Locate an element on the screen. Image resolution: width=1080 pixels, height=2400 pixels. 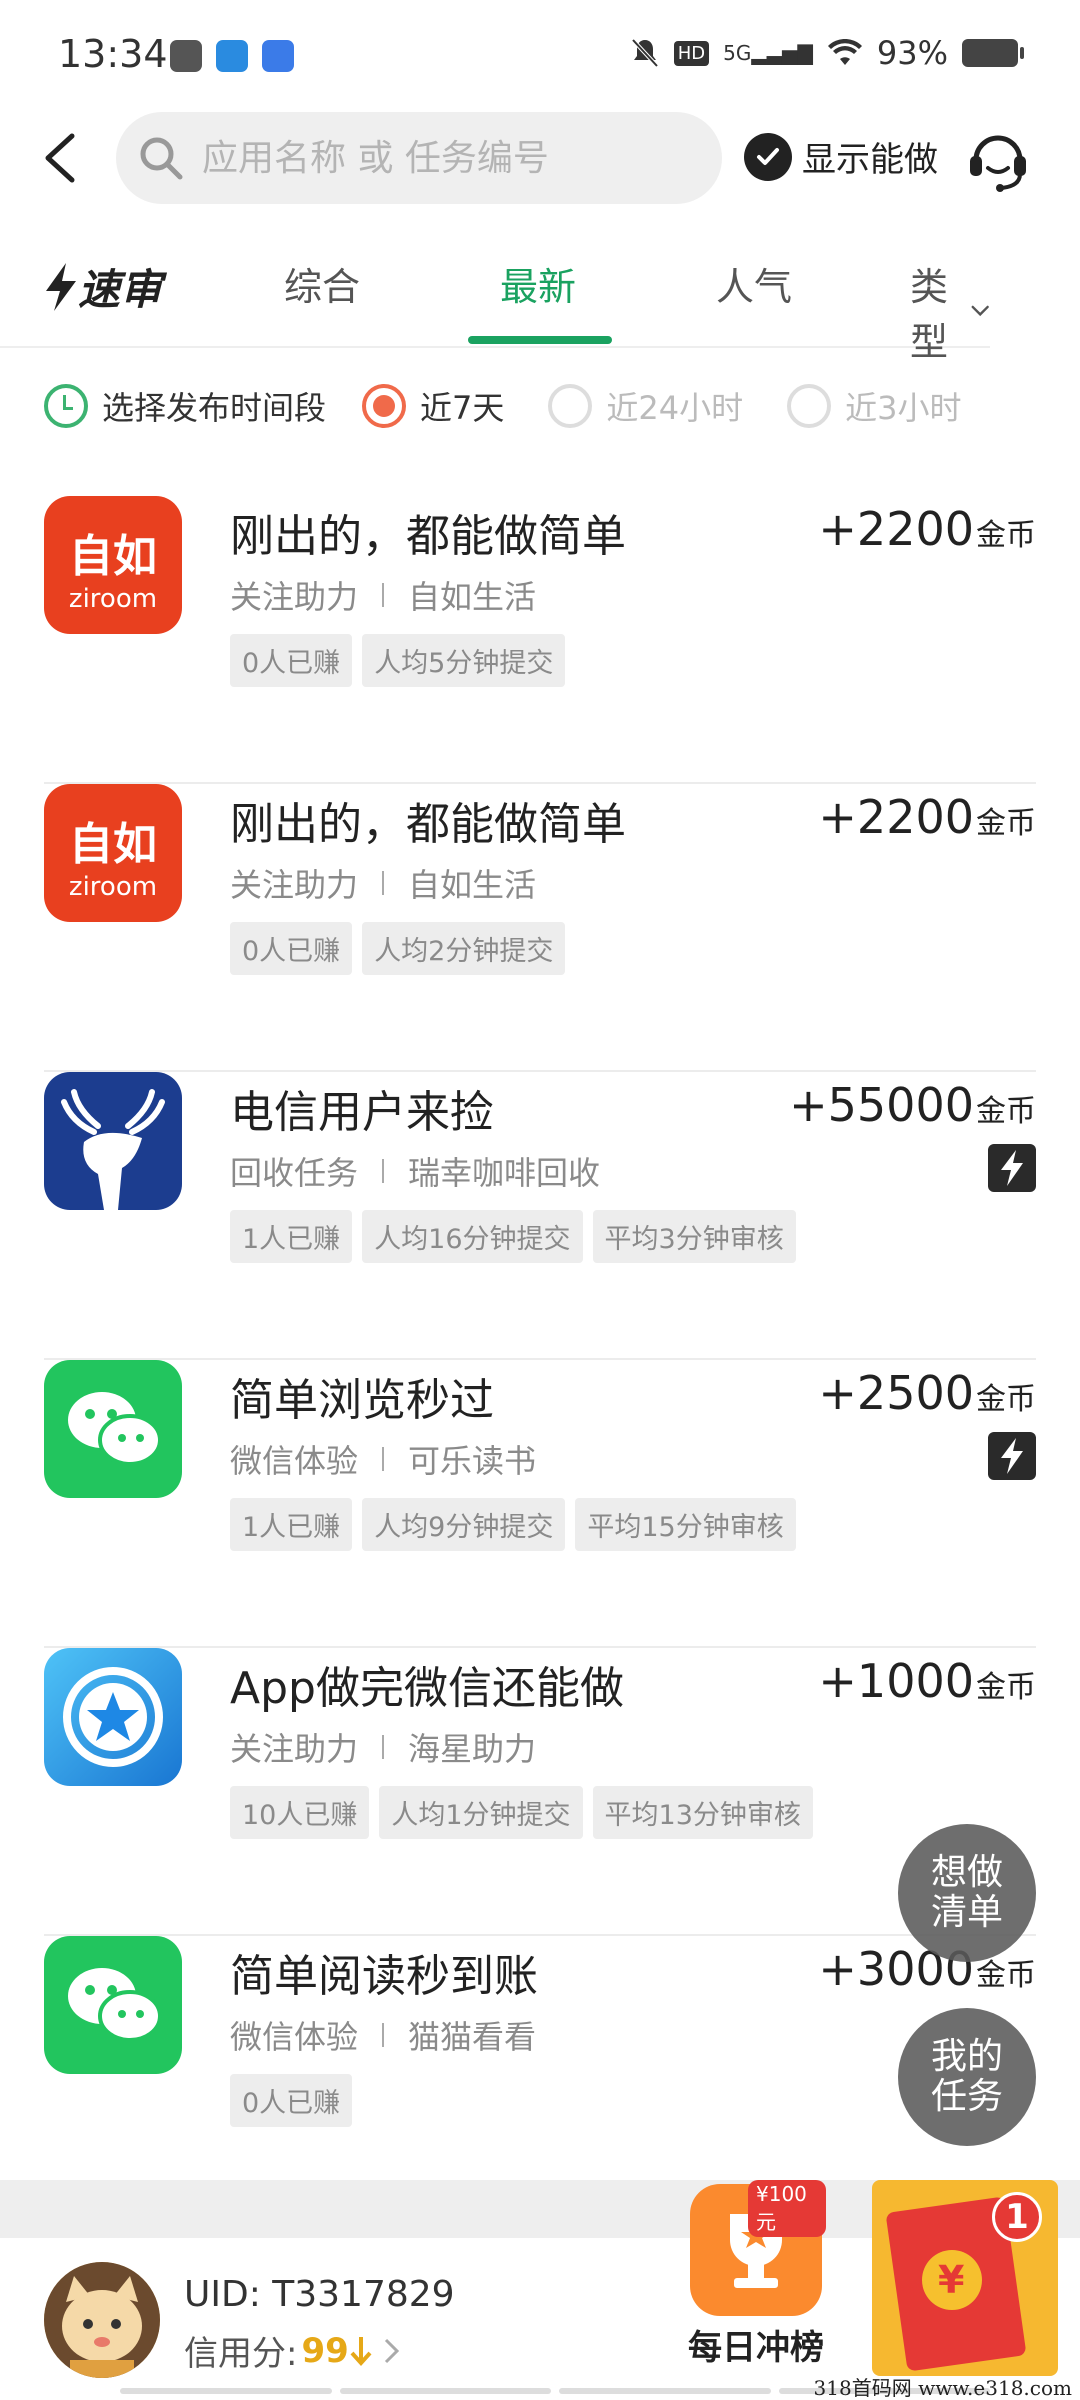
user-id: UID: T3317829 is located at coordinates (319, 2294).